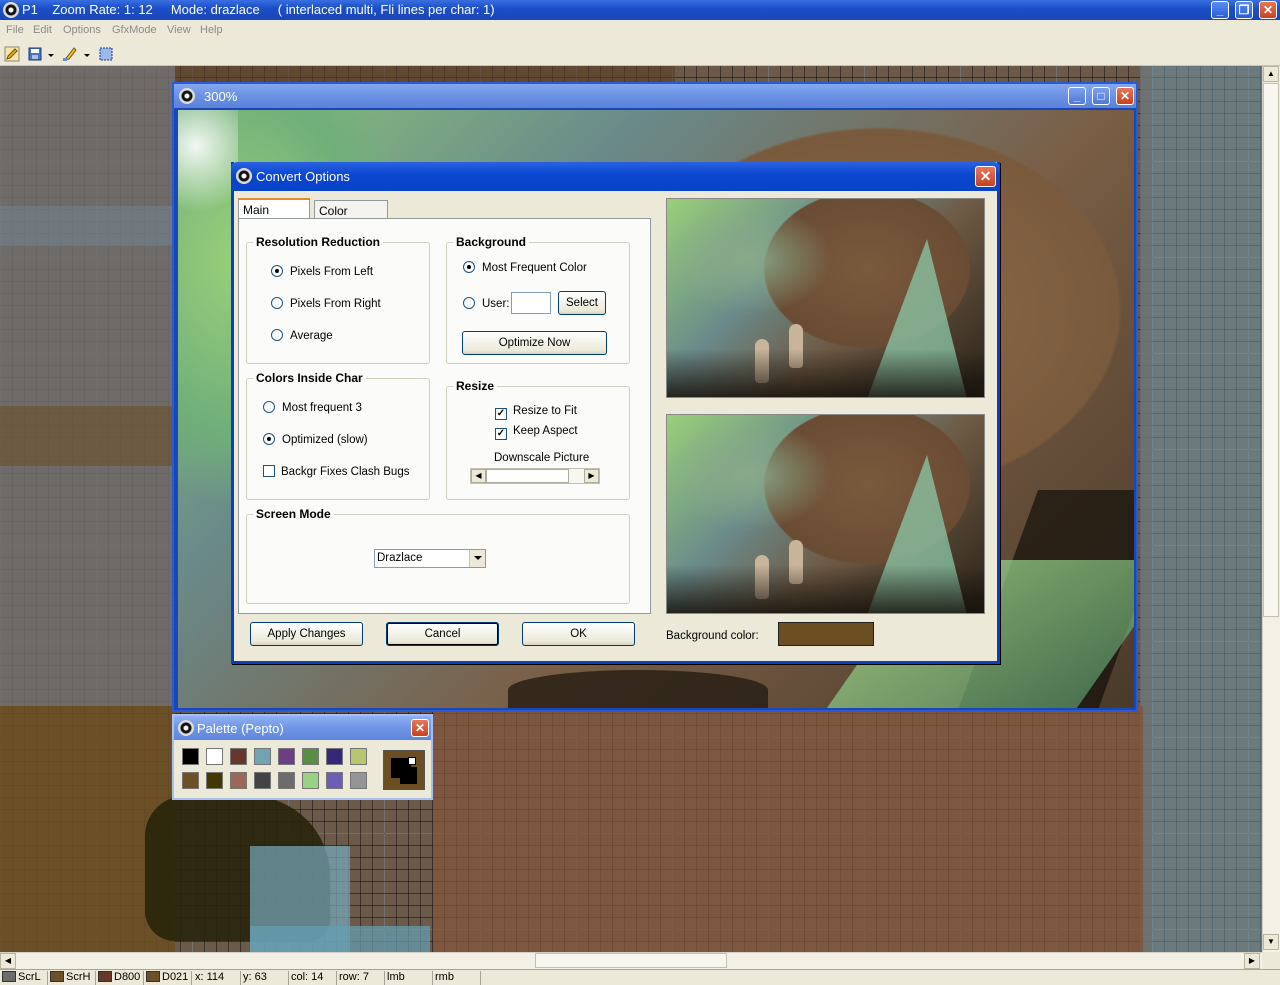 The image size is (1280, 985). Describe the element at coordinates (87, 55) in the screenshot. I see `brush-dropdown-icon` at that location.